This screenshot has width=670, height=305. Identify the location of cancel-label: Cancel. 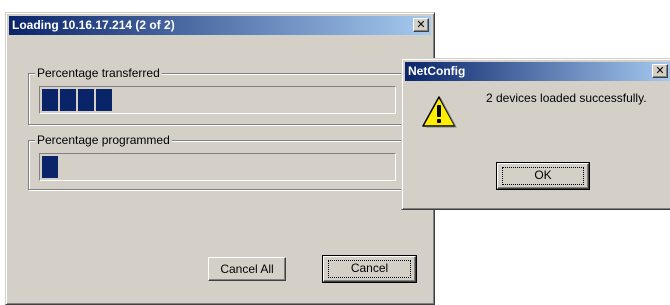
(369, 268).